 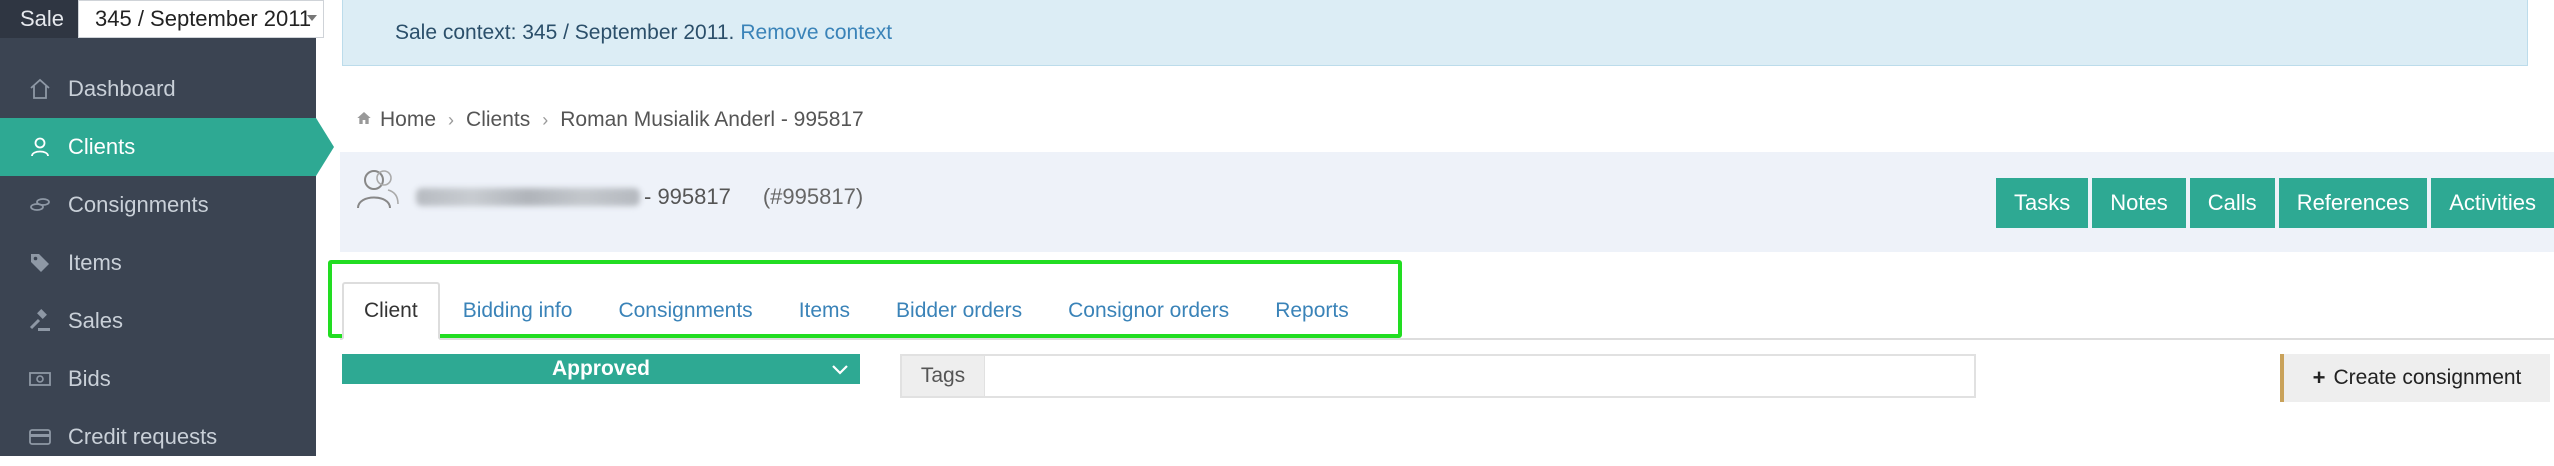 I want to click on chevron-down-icon, so click(x=840, y=372).